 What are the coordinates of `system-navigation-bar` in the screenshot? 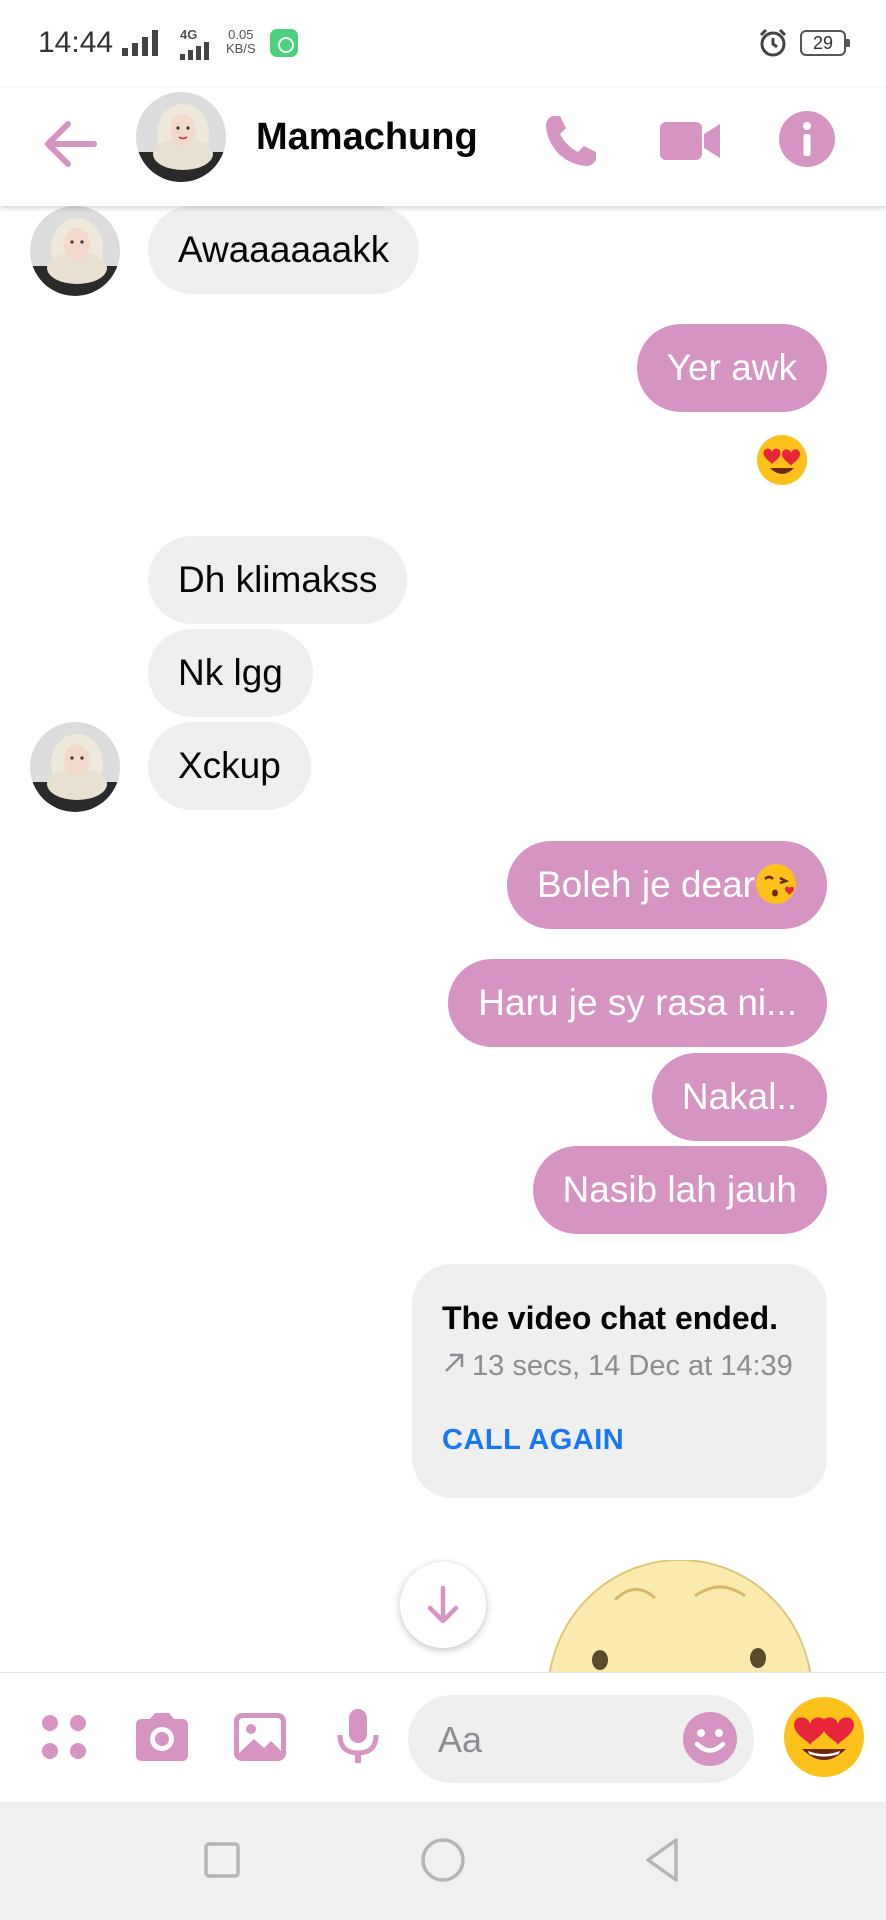 It's located at (443, 1861).